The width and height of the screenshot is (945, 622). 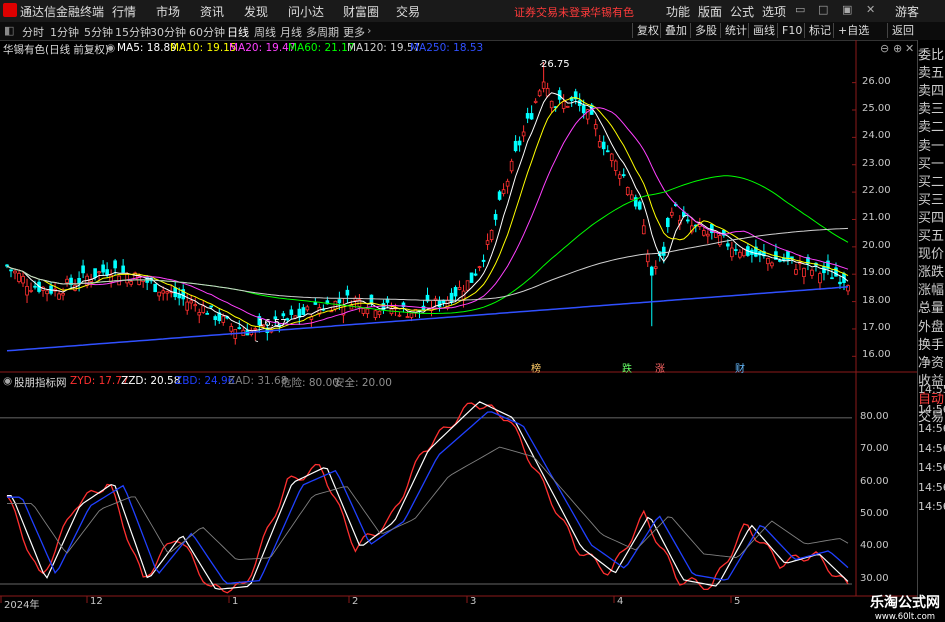 What do you see at coordinates (931, 252) in the screenshot?
I see `quote-label: 现价` at bounding box center [931, 252].